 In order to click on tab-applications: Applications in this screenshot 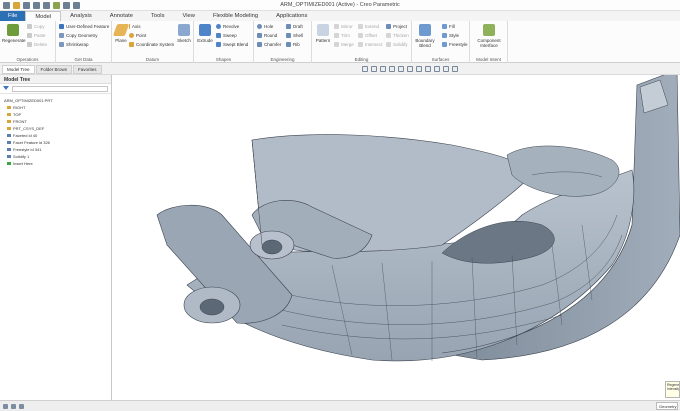, I will do `click(291, 16)`.